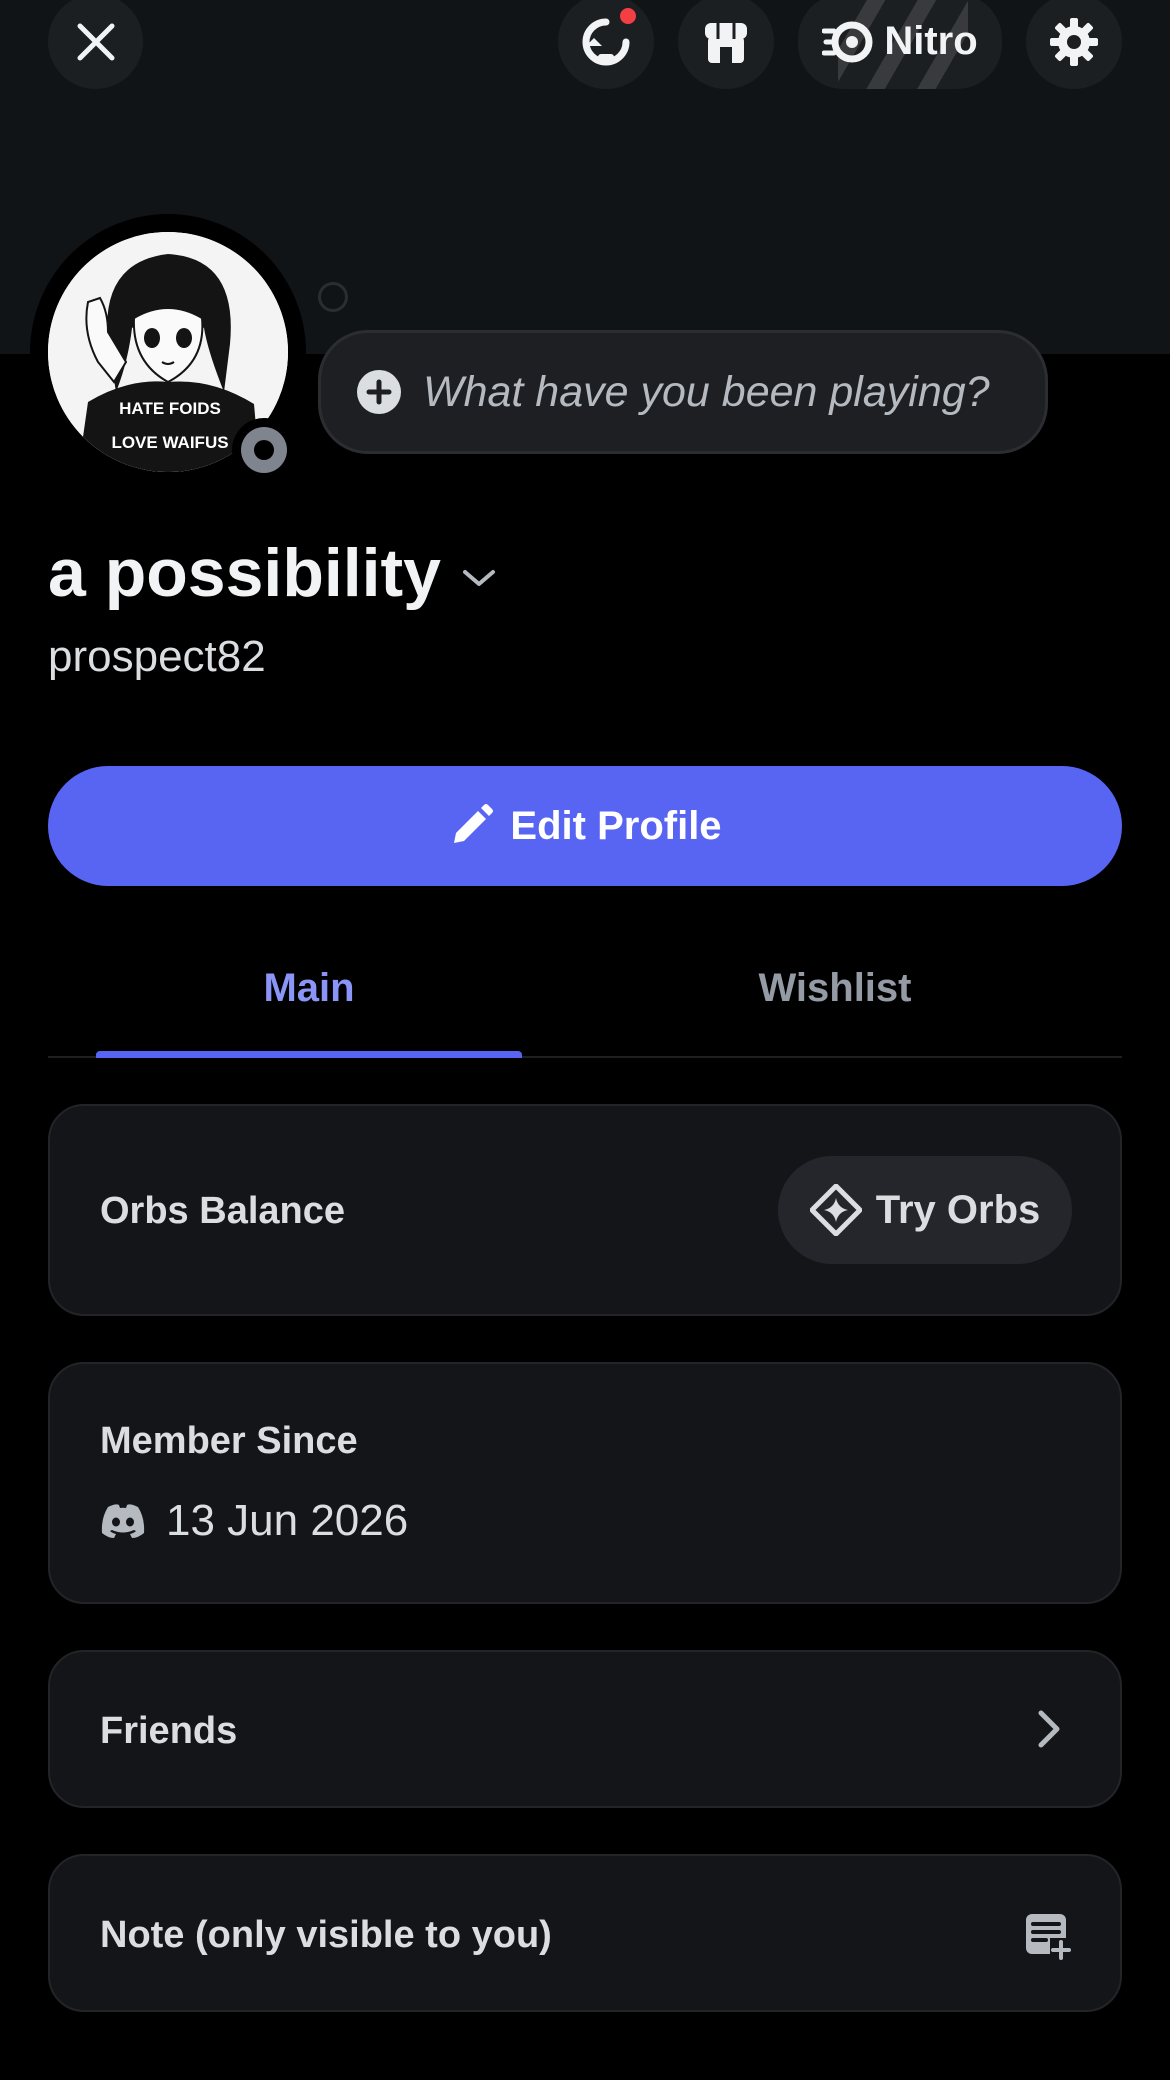 The height and width of the screenshot is (2080, 1170). Describe the element at coordinates (169, 1731) in the screenshot. I see `friends-title: Friends` at that location.